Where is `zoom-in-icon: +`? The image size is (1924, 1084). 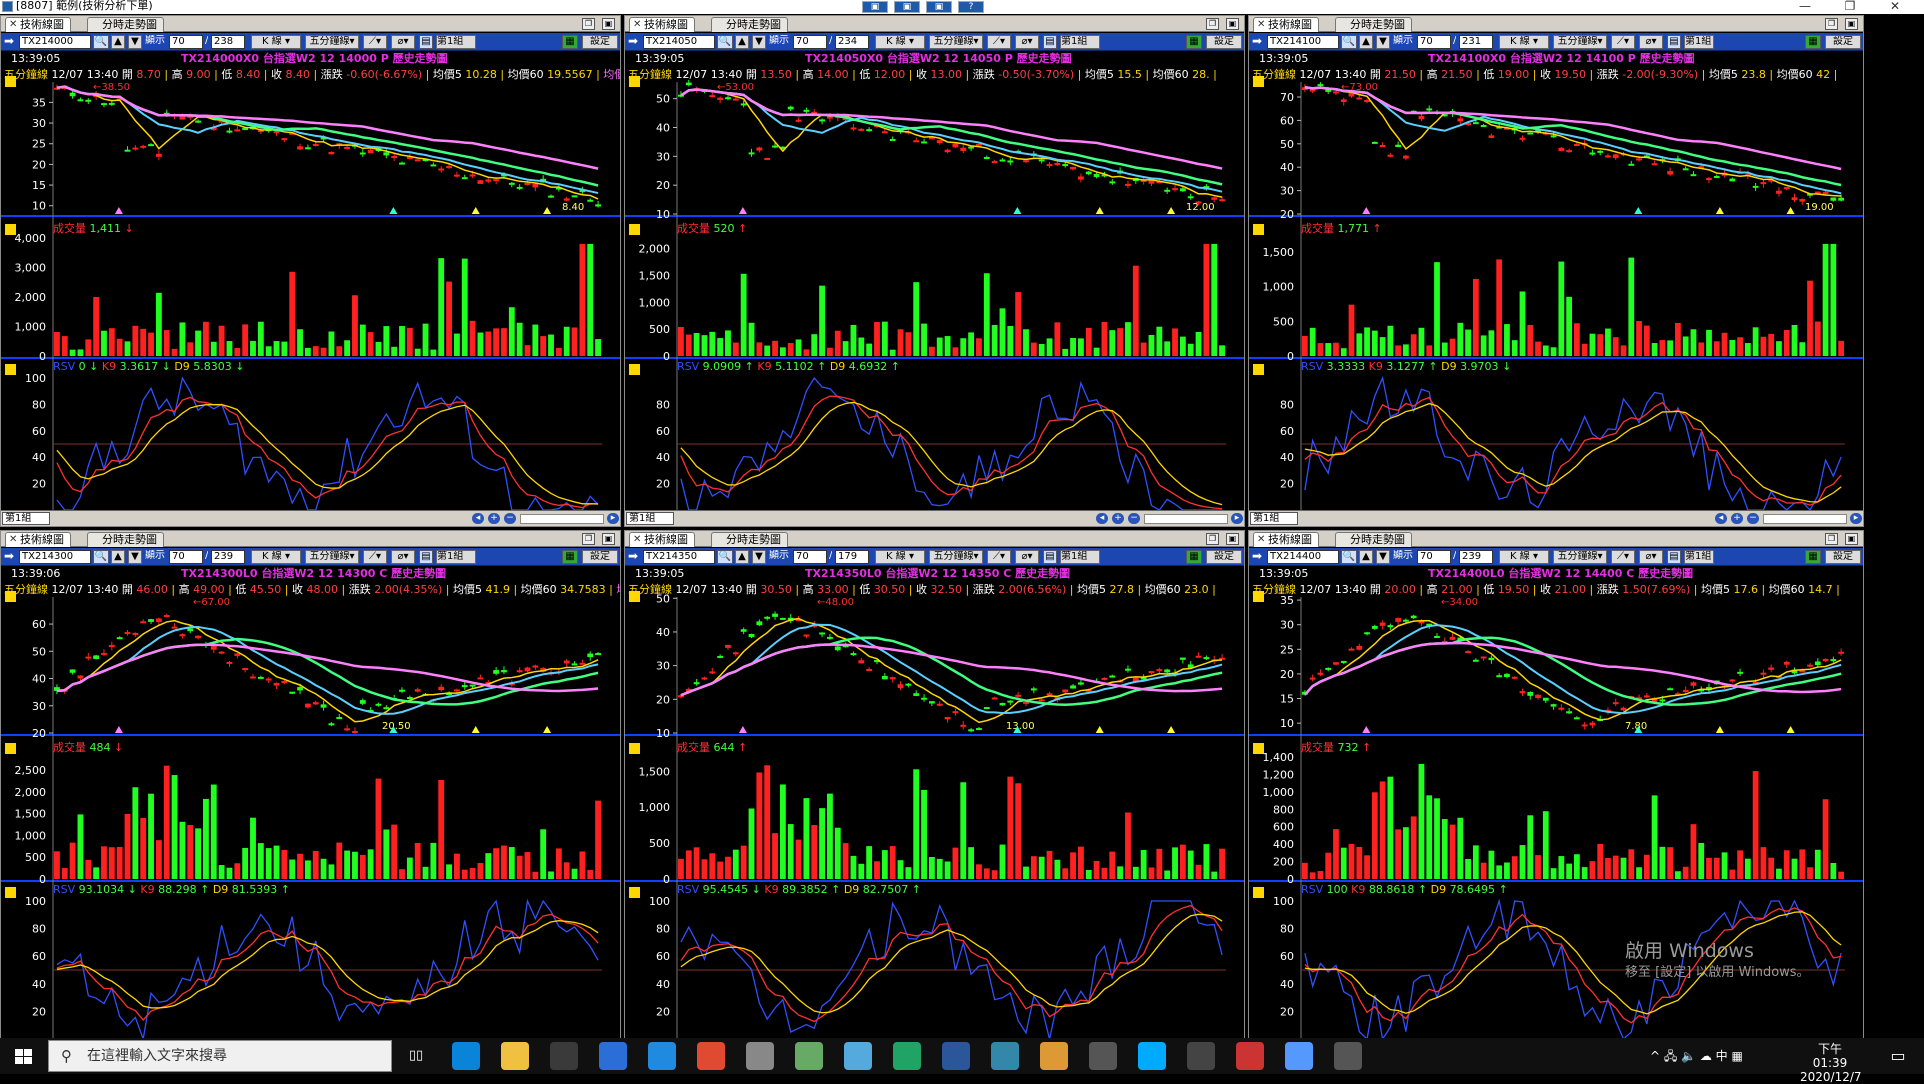 zoom-in-icon: + is located at coordinates (494, 518).